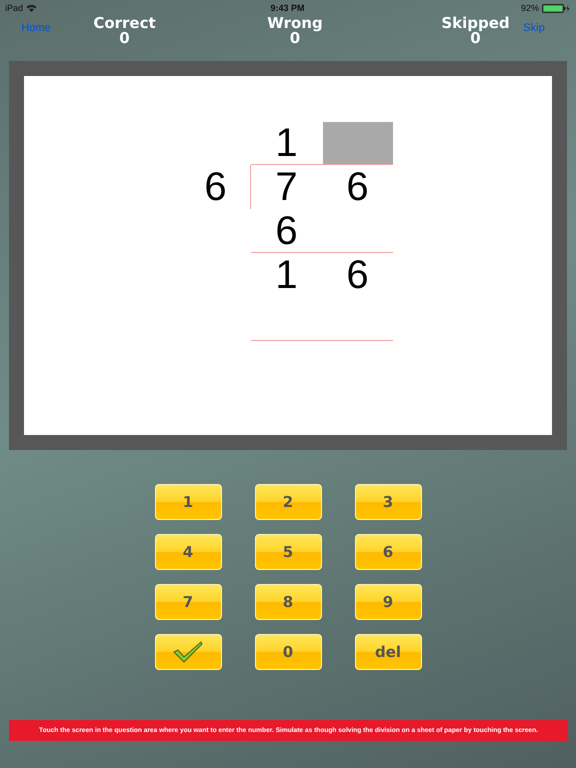  What do you see at coordinates (215, 187) in the screenshot?
I see `divisor-digit: 6` at bounding box center [215, 187].